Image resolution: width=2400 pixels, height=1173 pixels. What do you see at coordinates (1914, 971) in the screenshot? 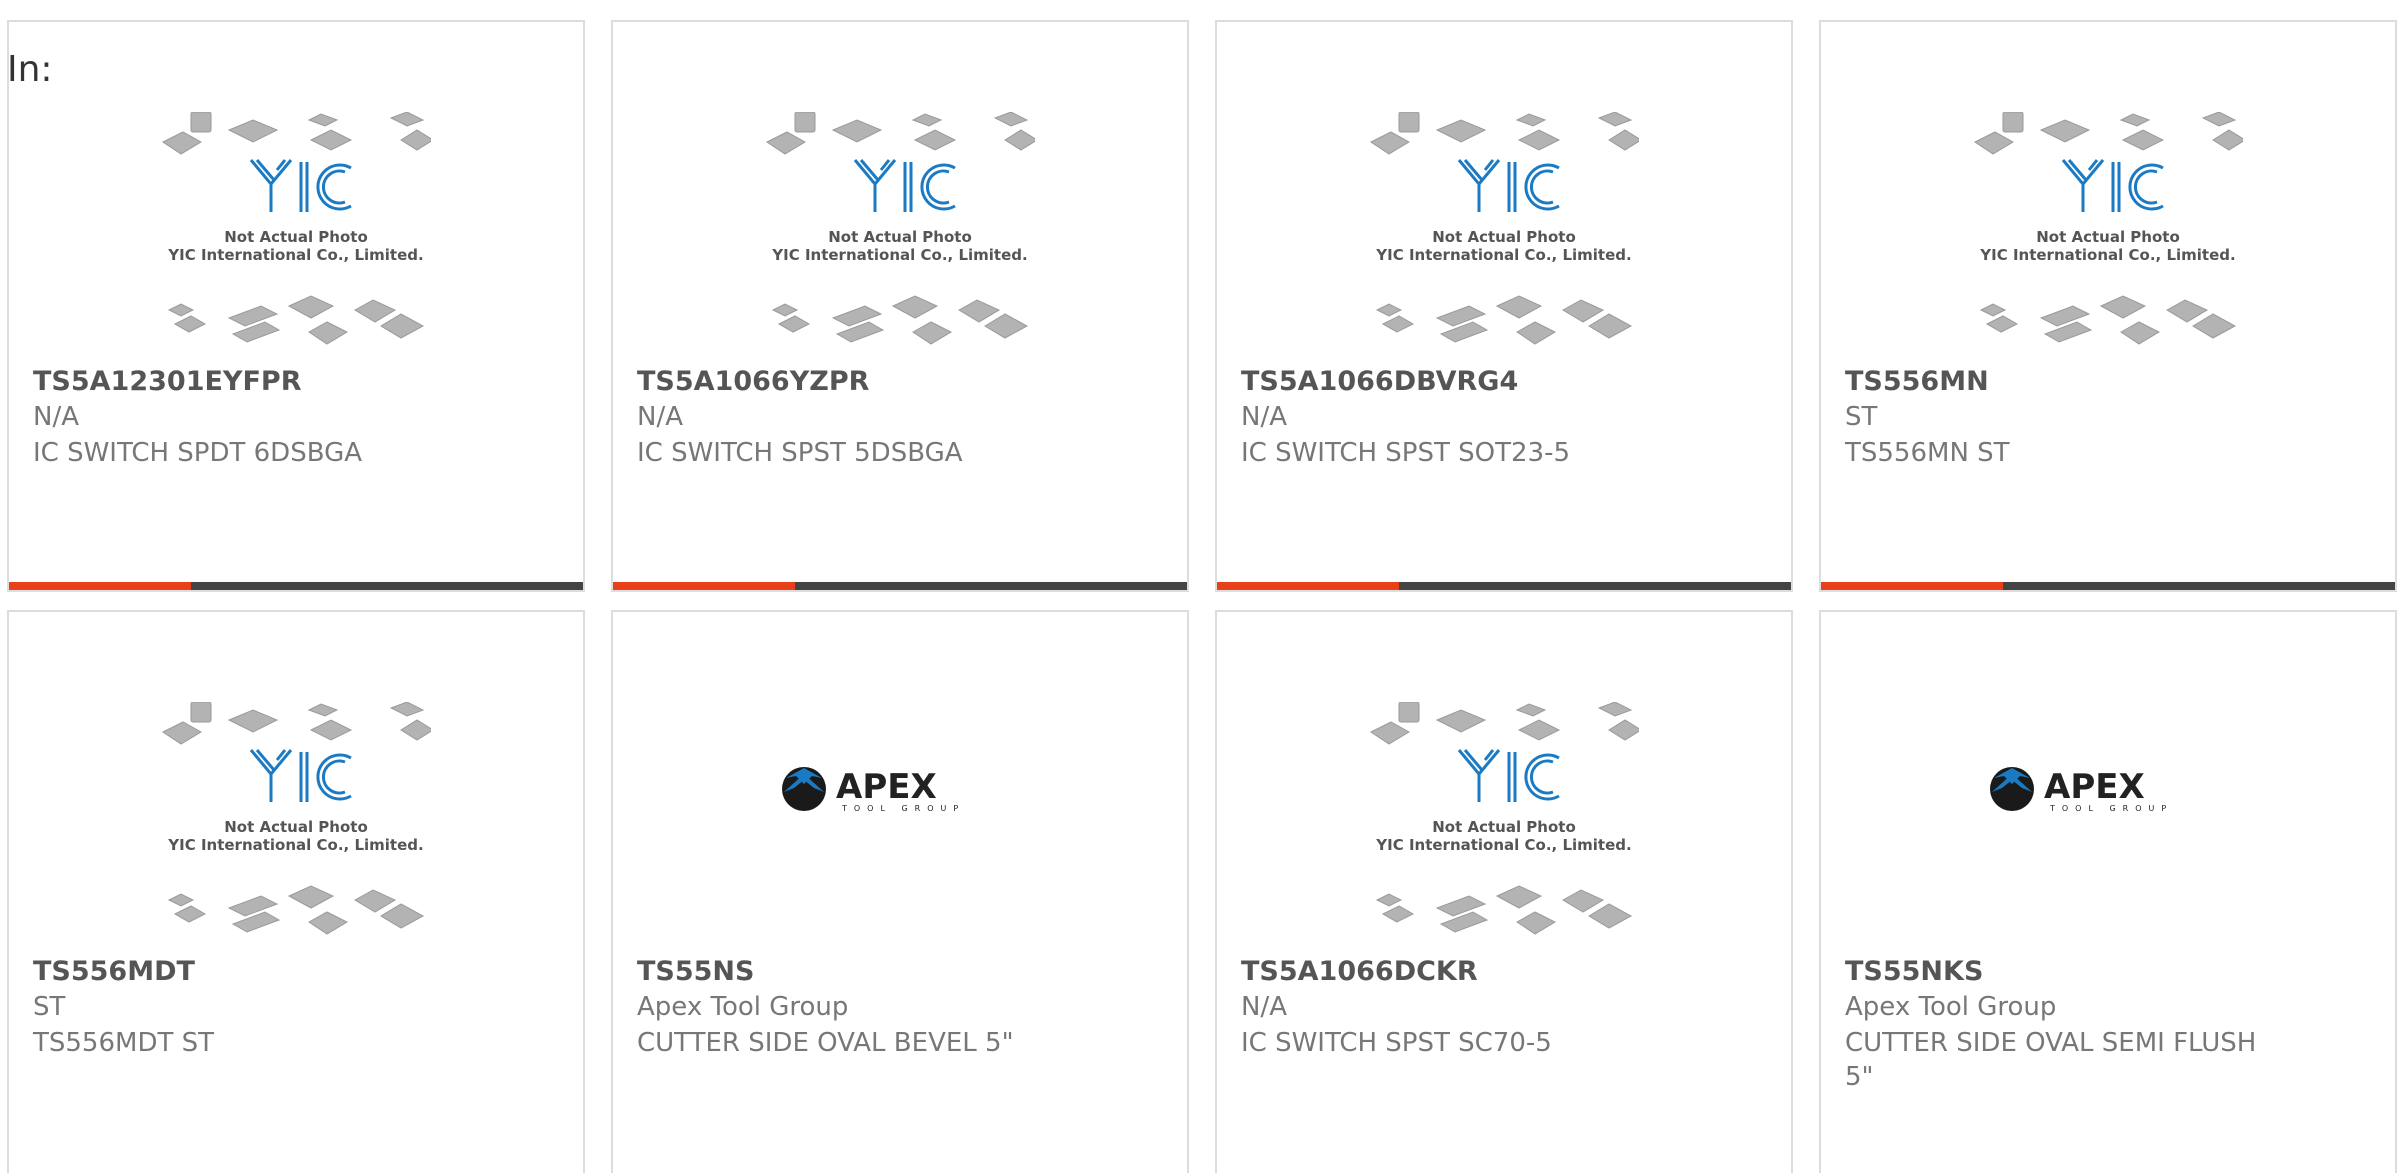
I see `product-part-number: TS55NKS` at bounding box center [1914, 971].